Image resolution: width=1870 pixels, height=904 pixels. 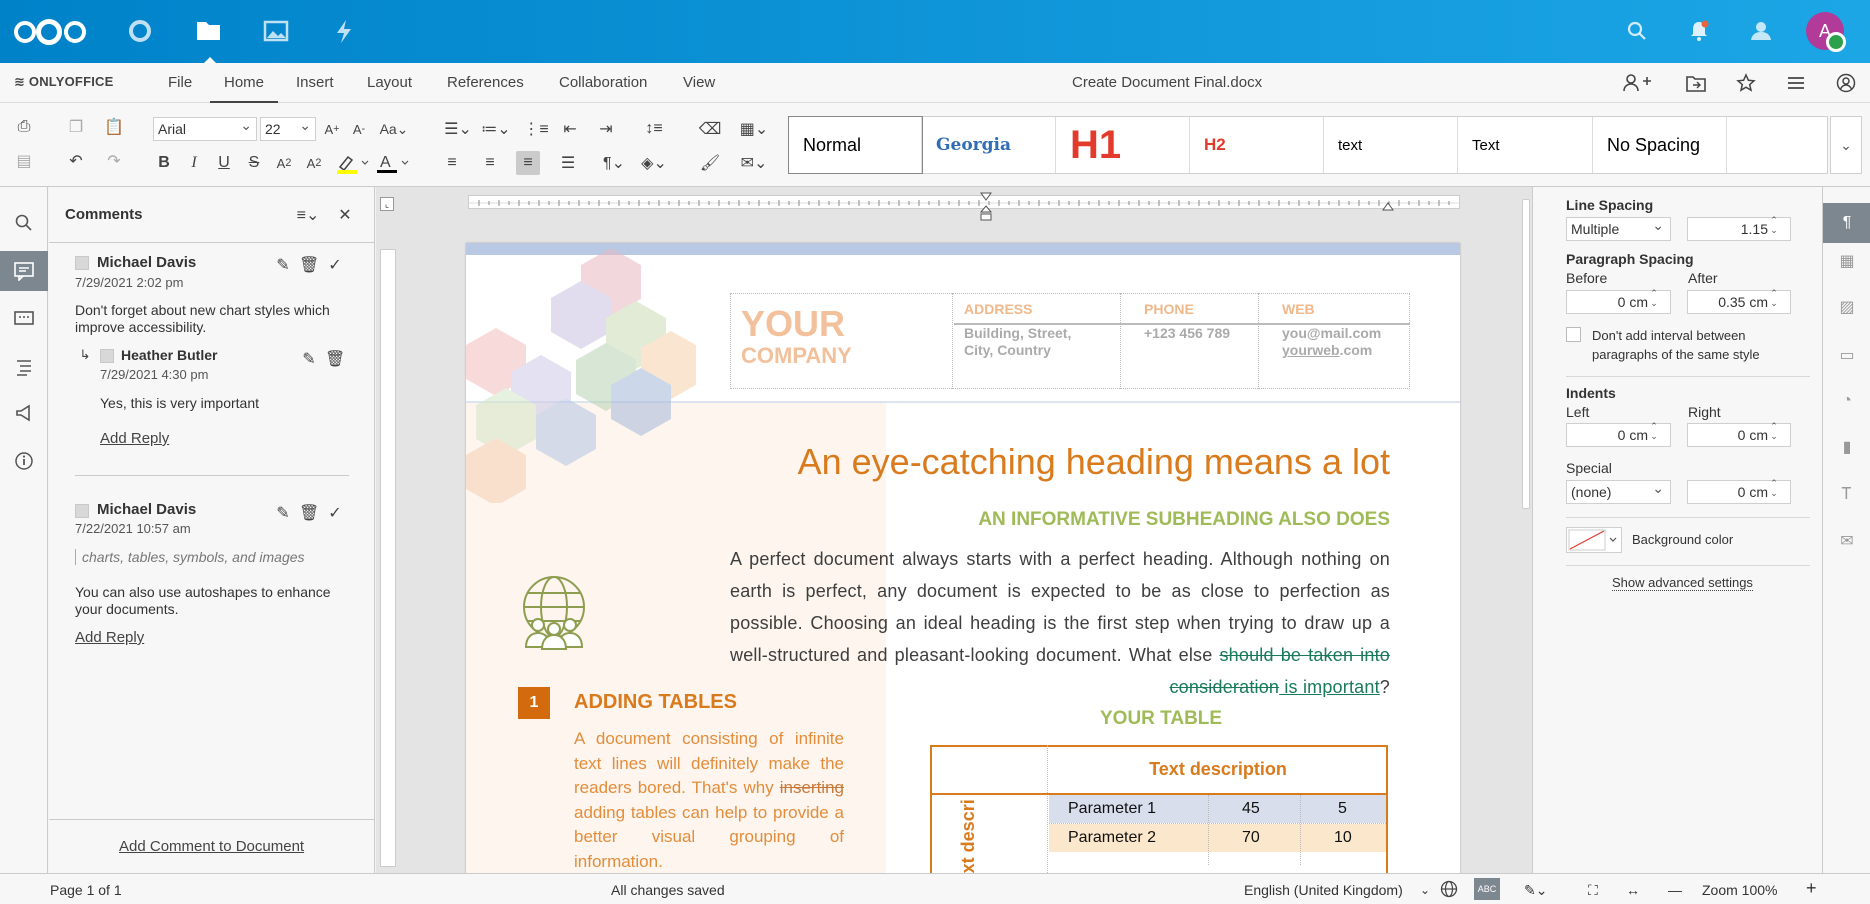 I want to click on redo-icon: ↷, so click(x=114, y=161).